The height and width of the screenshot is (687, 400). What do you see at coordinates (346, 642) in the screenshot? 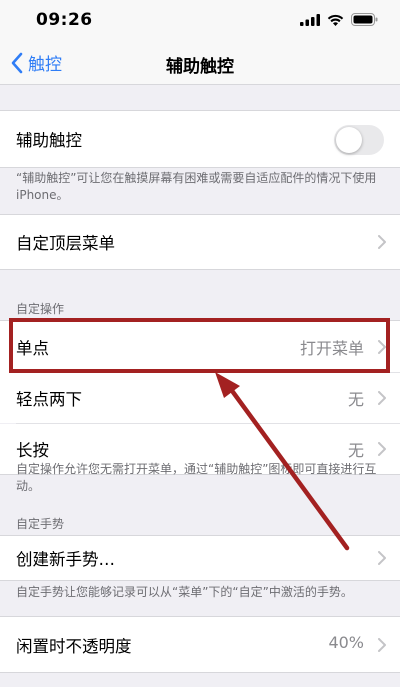
I see `idle-opacity-value: 40%` at bounding box center [346, 642].